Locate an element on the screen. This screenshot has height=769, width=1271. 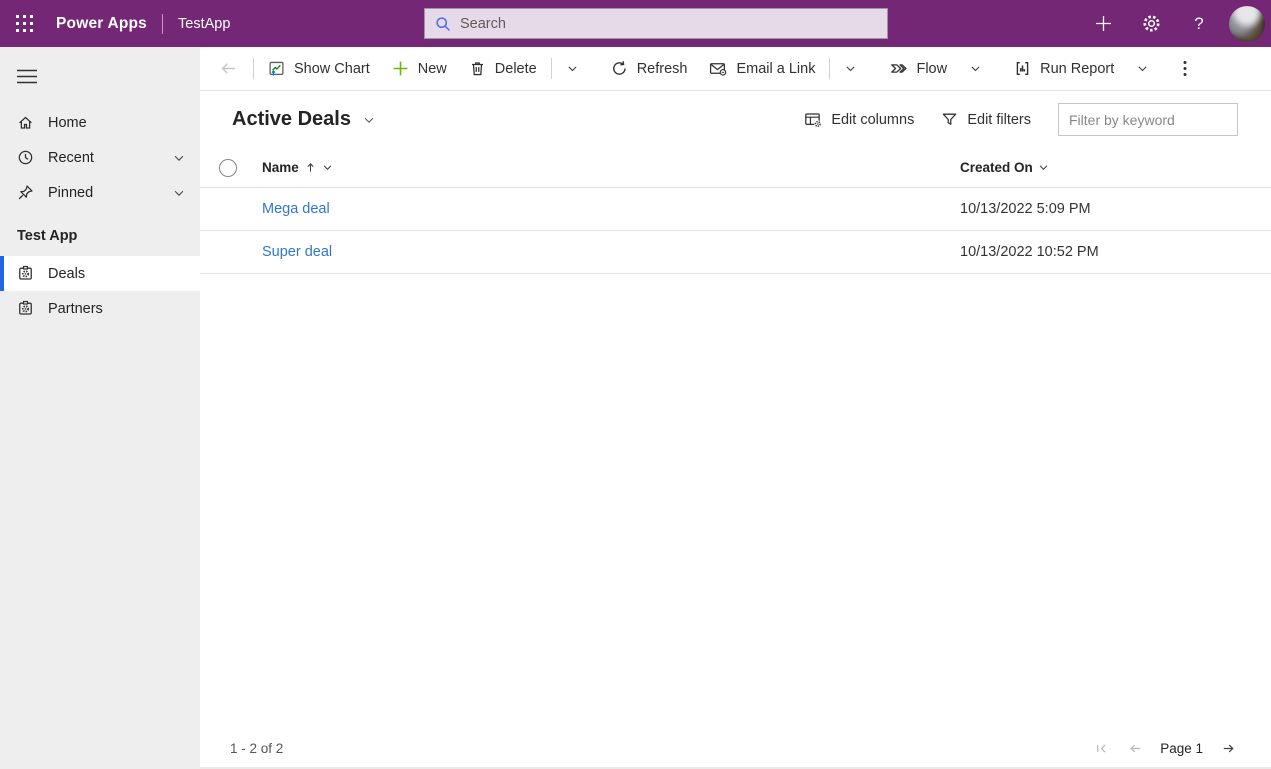
page-title: Active Deals is located at coordinates (291, 119).